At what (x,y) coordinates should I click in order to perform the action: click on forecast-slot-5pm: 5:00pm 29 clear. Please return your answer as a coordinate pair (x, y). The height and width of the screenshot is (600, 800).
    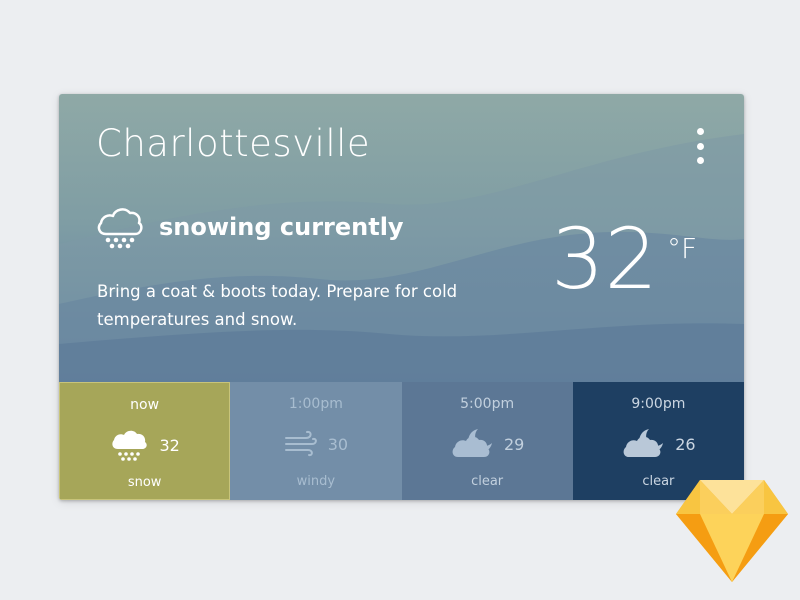
    Looking at the image, I should click on (487, 441).